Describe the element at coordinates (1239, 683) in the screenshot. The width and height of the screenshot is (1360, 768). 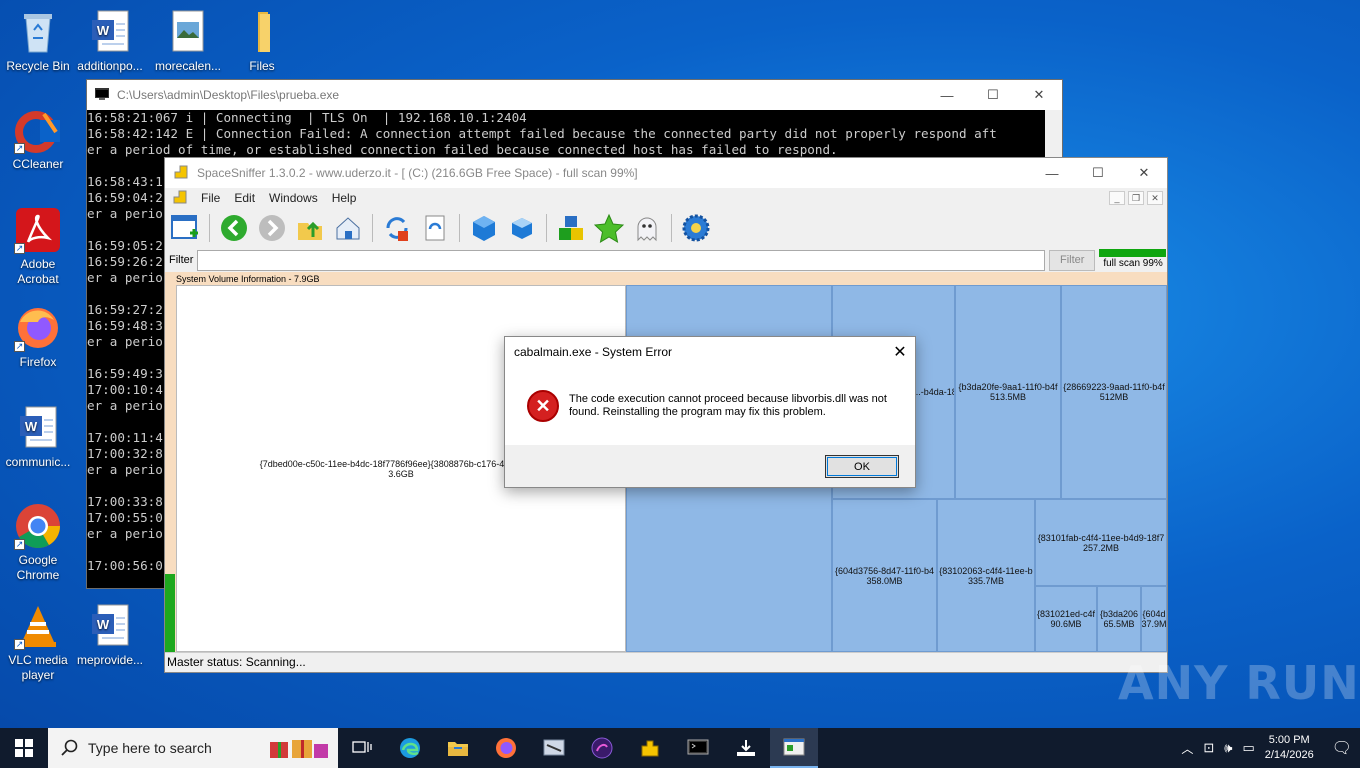
I see `anyrun-watermark: ANY RUN` at that location.